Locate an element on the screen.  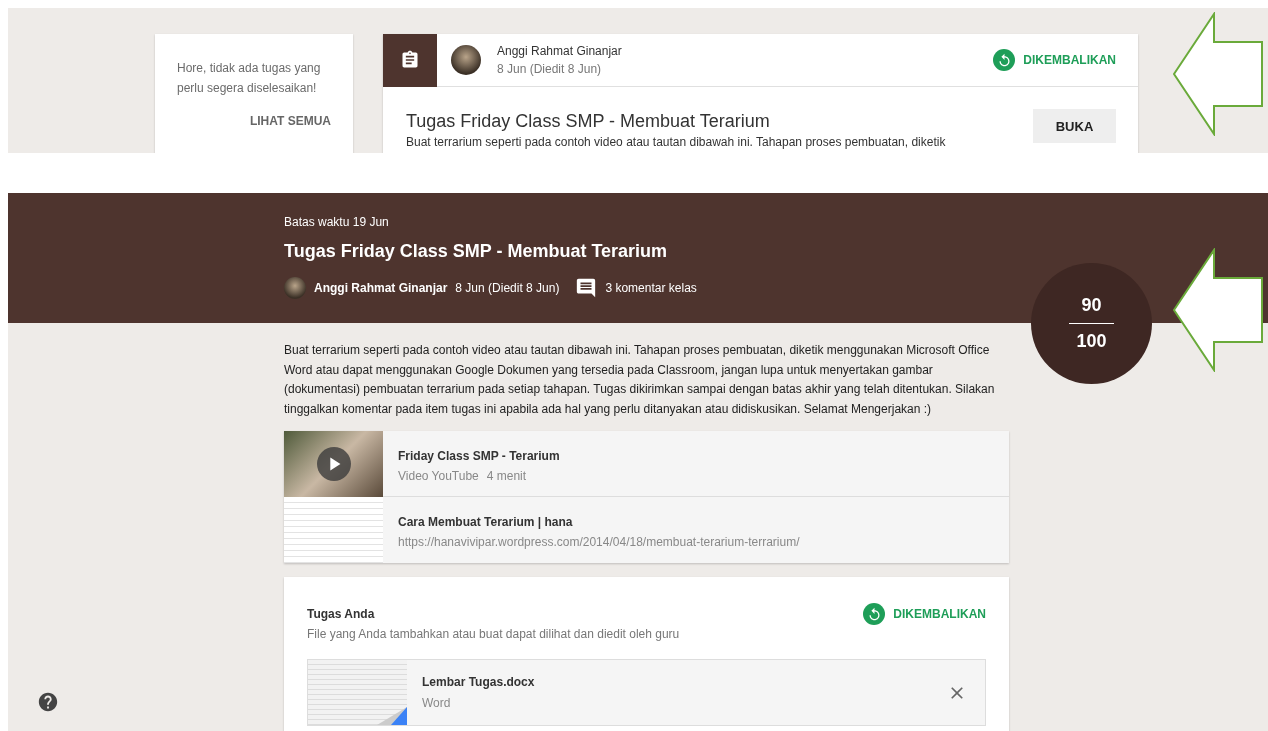
comment-icon is located at coordinates (586, 288).